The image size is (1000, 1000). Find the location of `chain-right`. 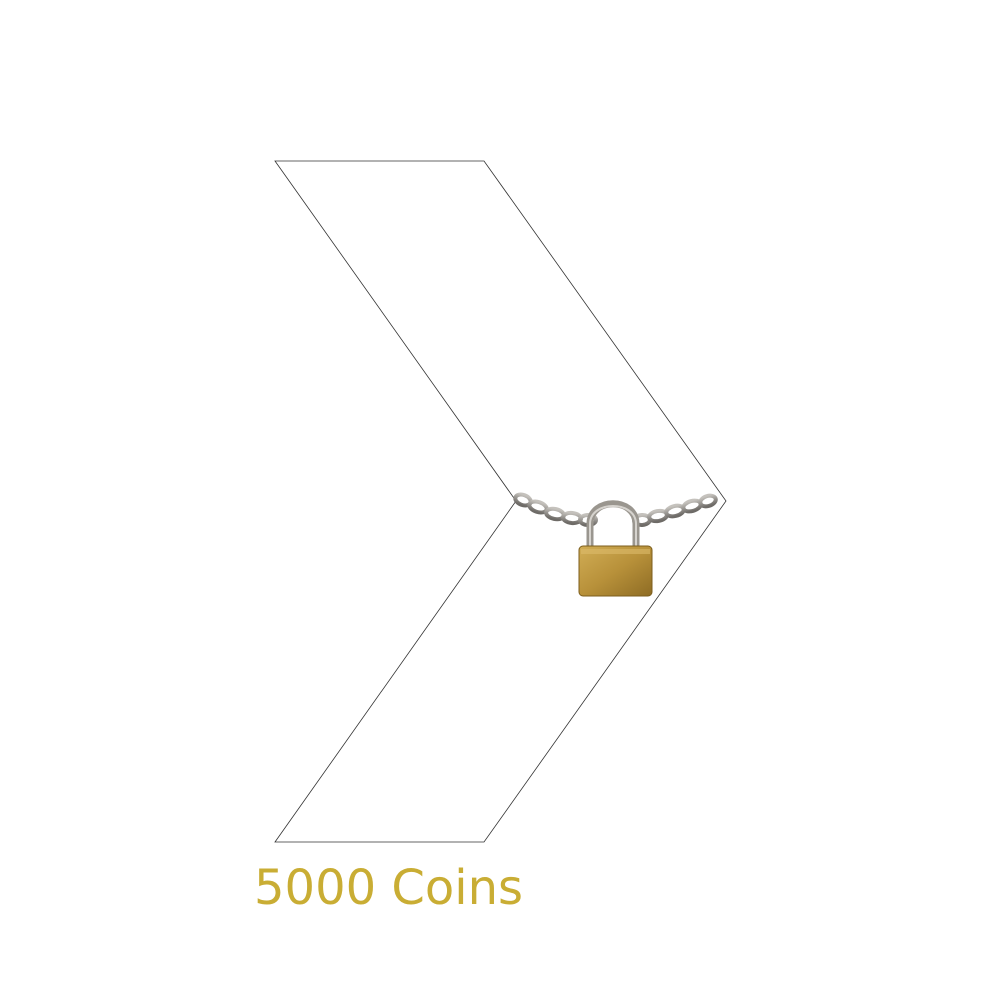

chain-right is located at coordinates (675, 510).